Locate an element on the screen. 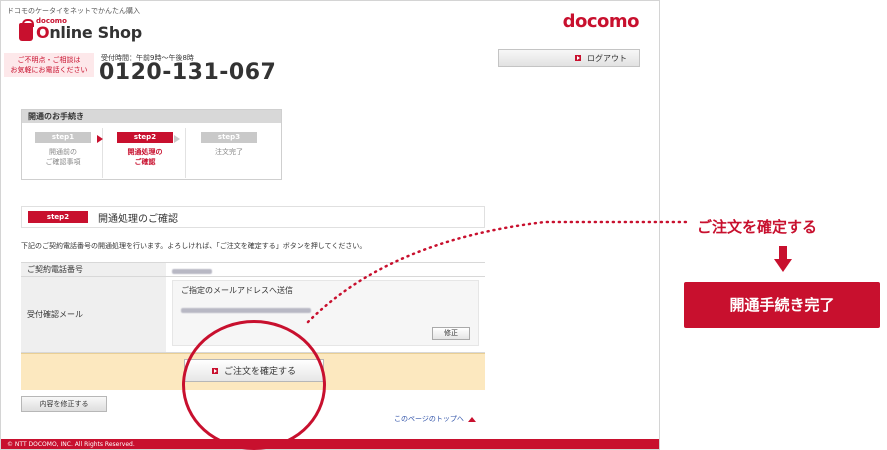 The width and height of the screenshot is (887, 450). support-phone: 0120-131-067 is located at coordinates (188, 72).